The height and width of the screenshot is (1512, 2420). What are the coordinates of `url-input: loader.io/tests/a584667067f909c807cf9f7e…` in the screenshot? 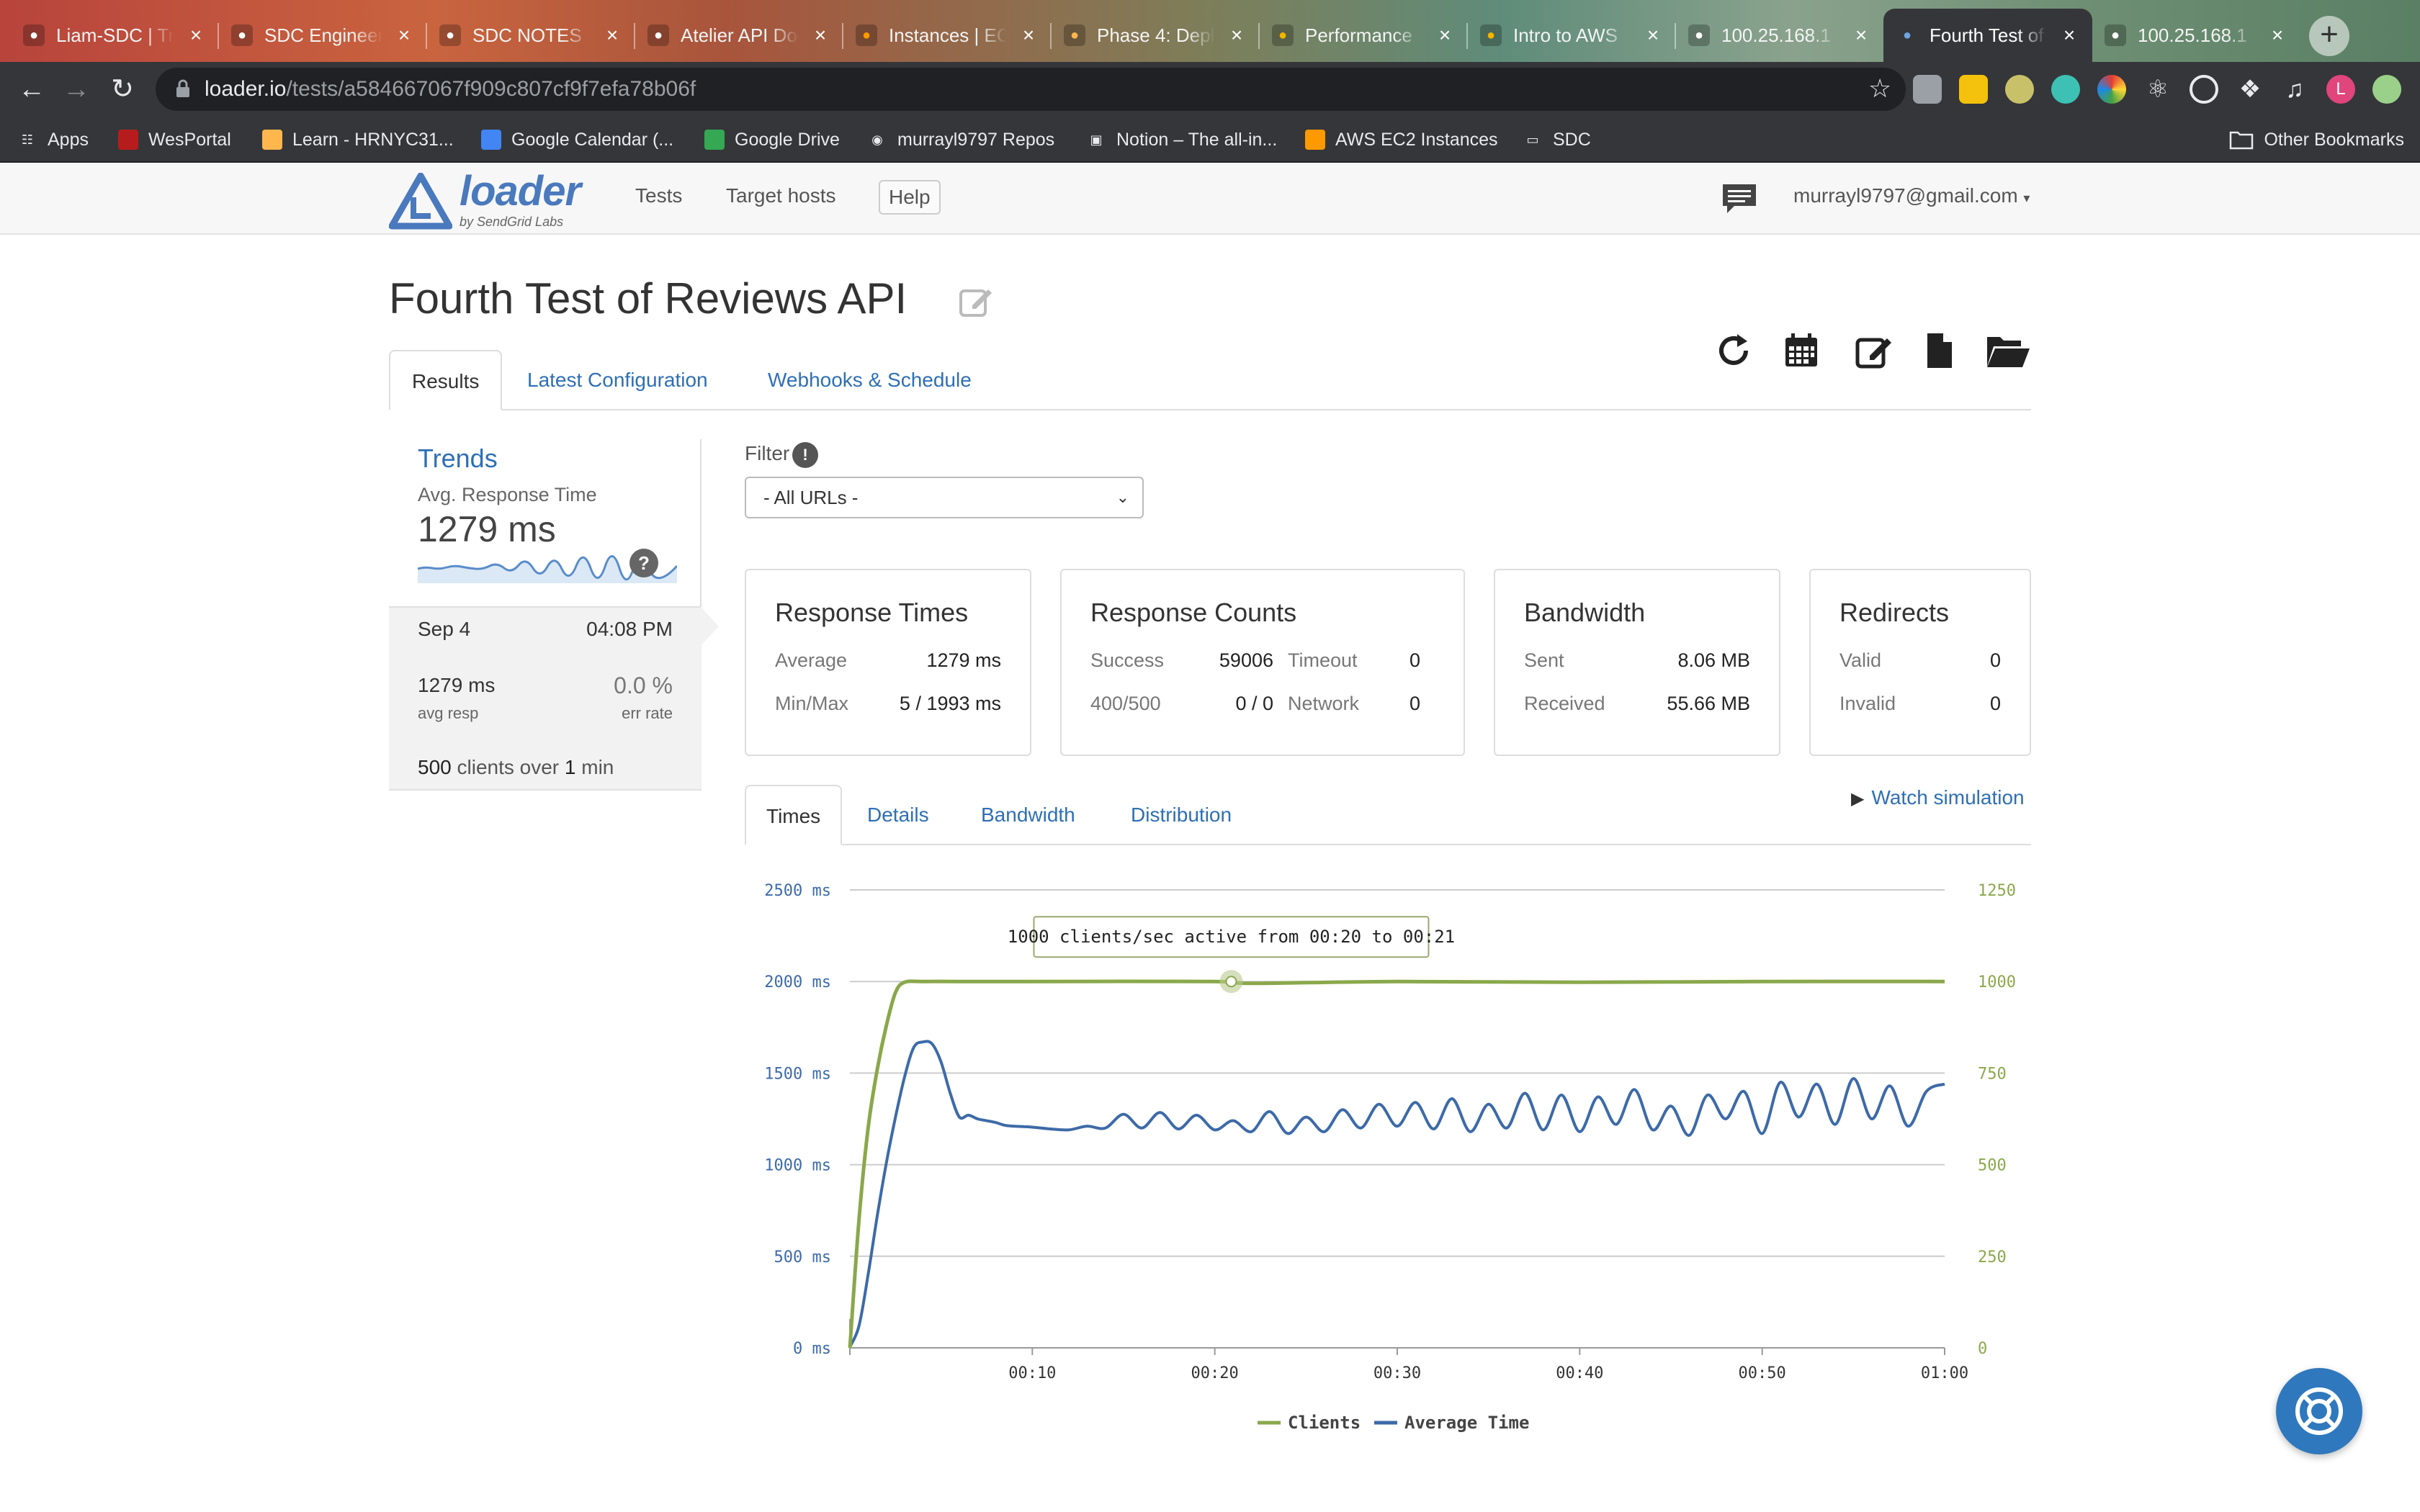 It's located at (1031, 89).